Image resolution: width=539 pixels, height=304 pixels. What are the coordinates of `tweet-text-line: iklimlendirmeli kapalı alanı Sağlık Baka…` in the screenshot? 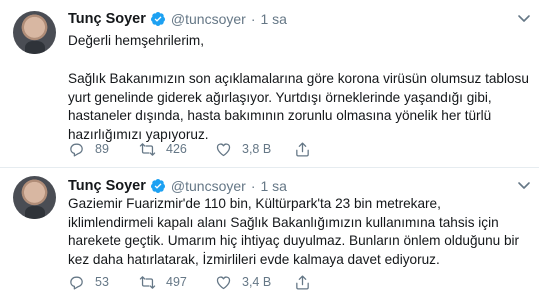 It's located at (283, 222).